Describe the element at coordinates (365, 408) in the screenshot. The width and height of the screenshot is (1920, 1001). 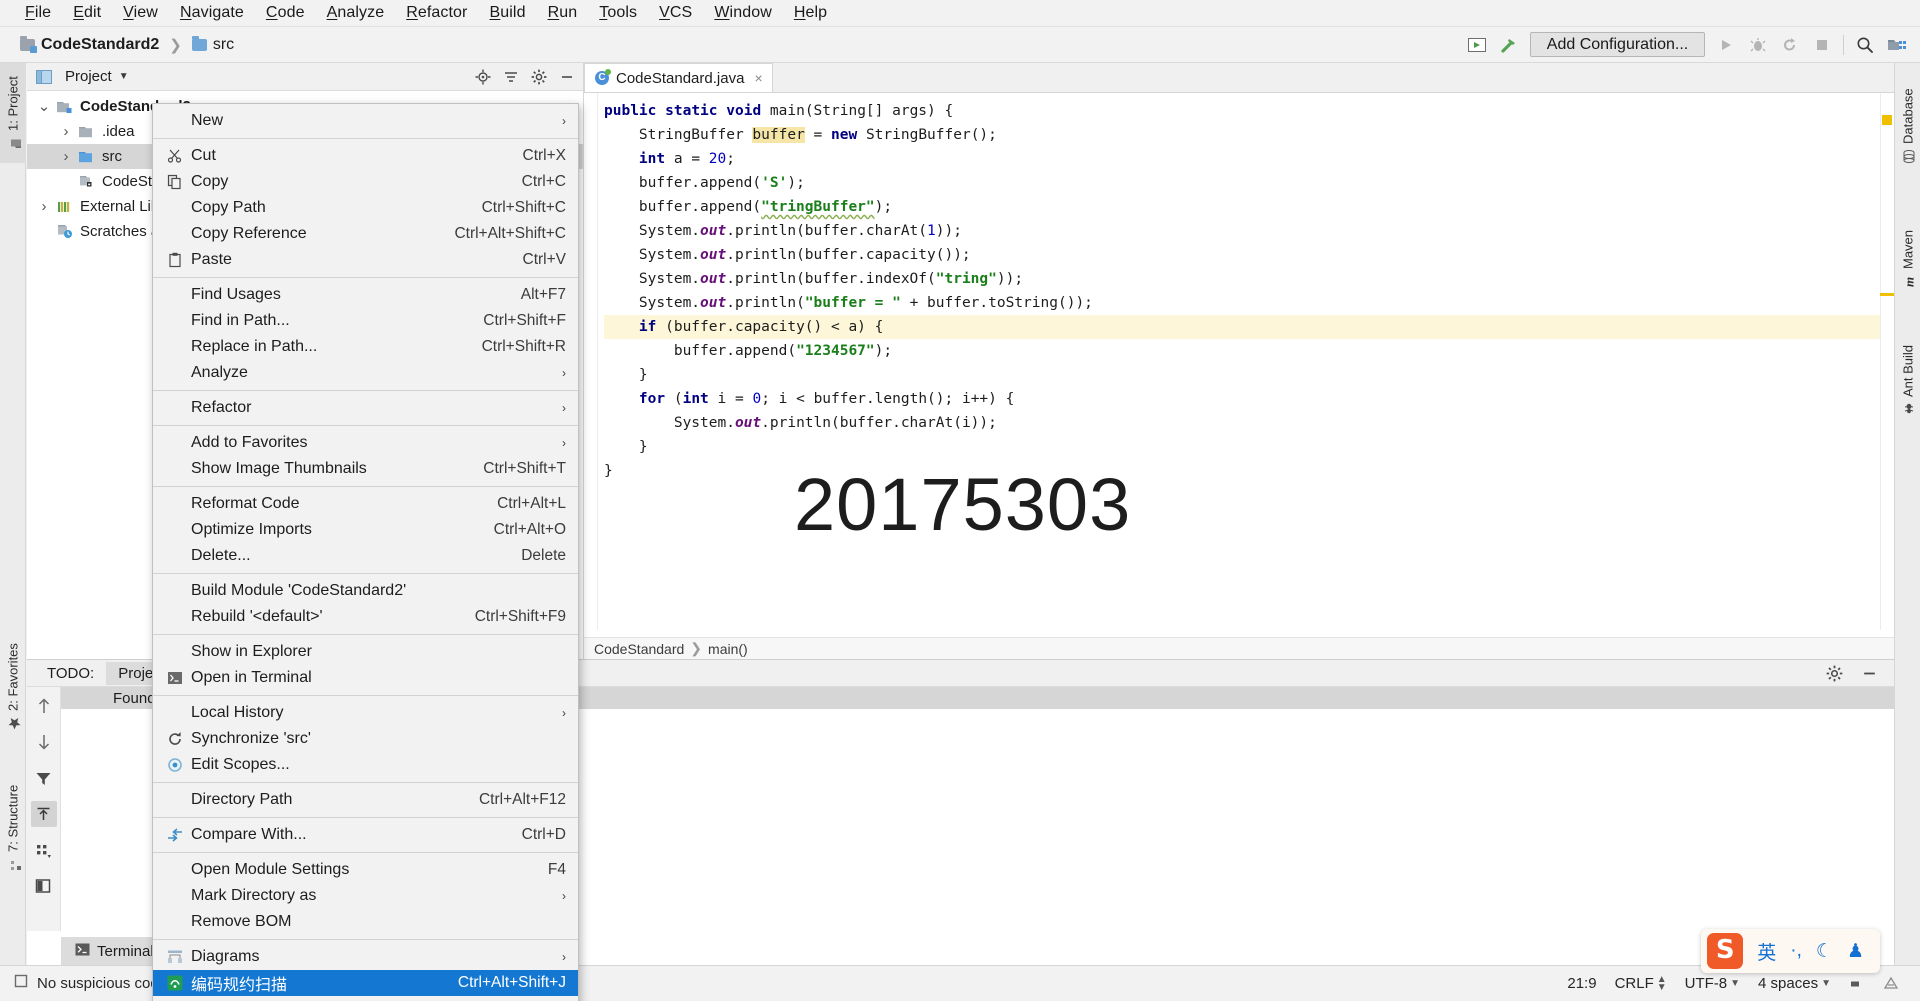
I see `context-menu-item-refactor: Refactor ›` at that location.